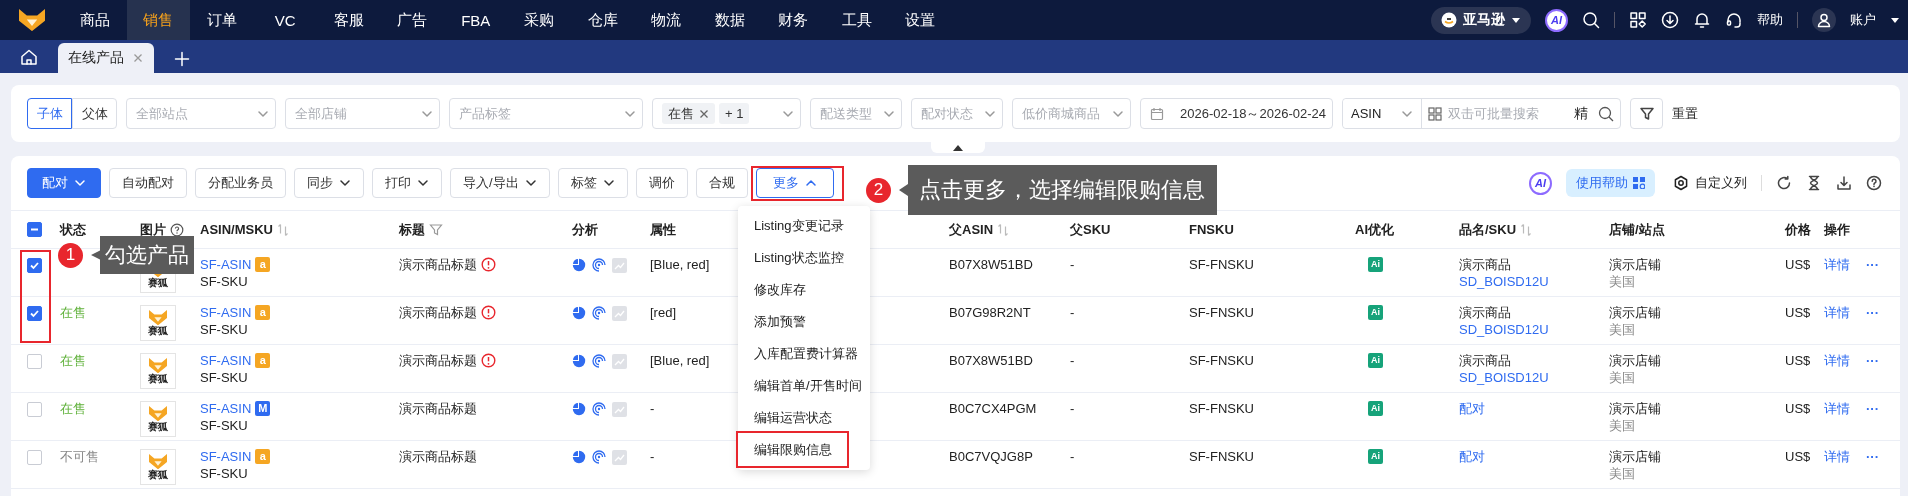 Image resolution: width=1908 pixels, height=496 pixels. What do you see at coordinates (804, 322) in the screenshot?
I see `menu-item: 添加预警` at bounding box center [804, 322].